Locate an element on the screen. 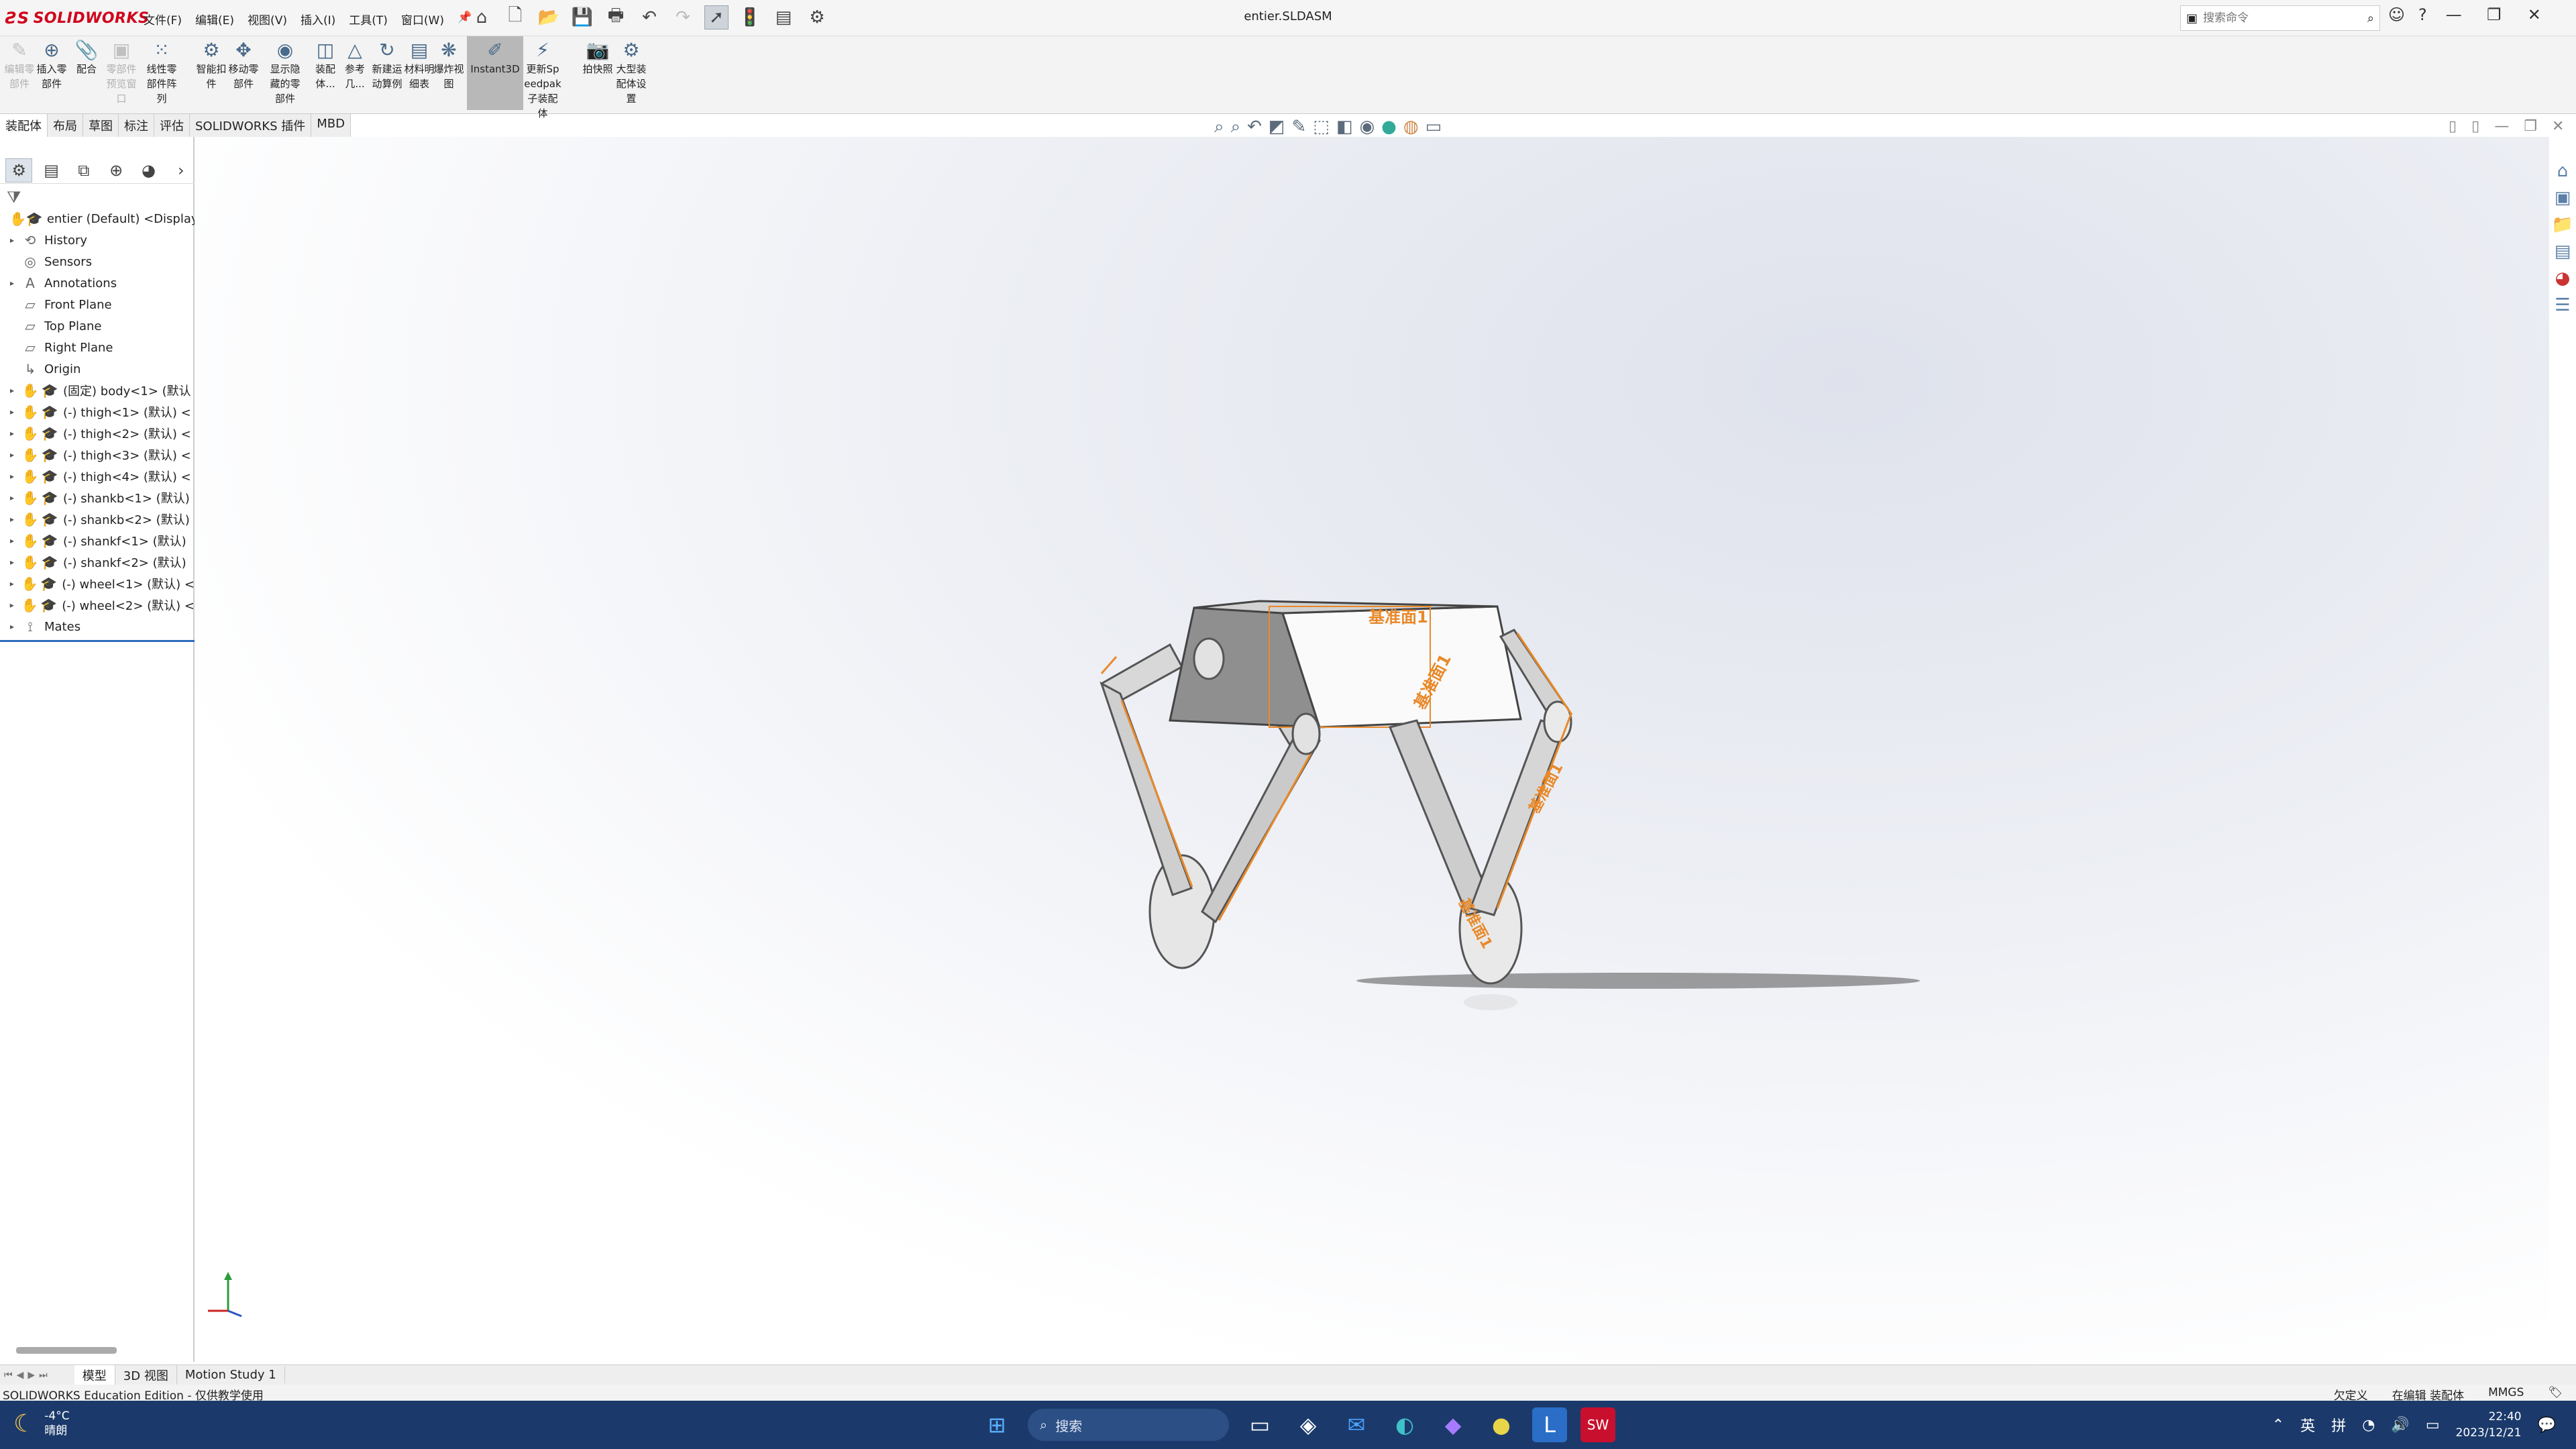  view-orientation-icon: ⬚ is located at coordinates (1321, 127).